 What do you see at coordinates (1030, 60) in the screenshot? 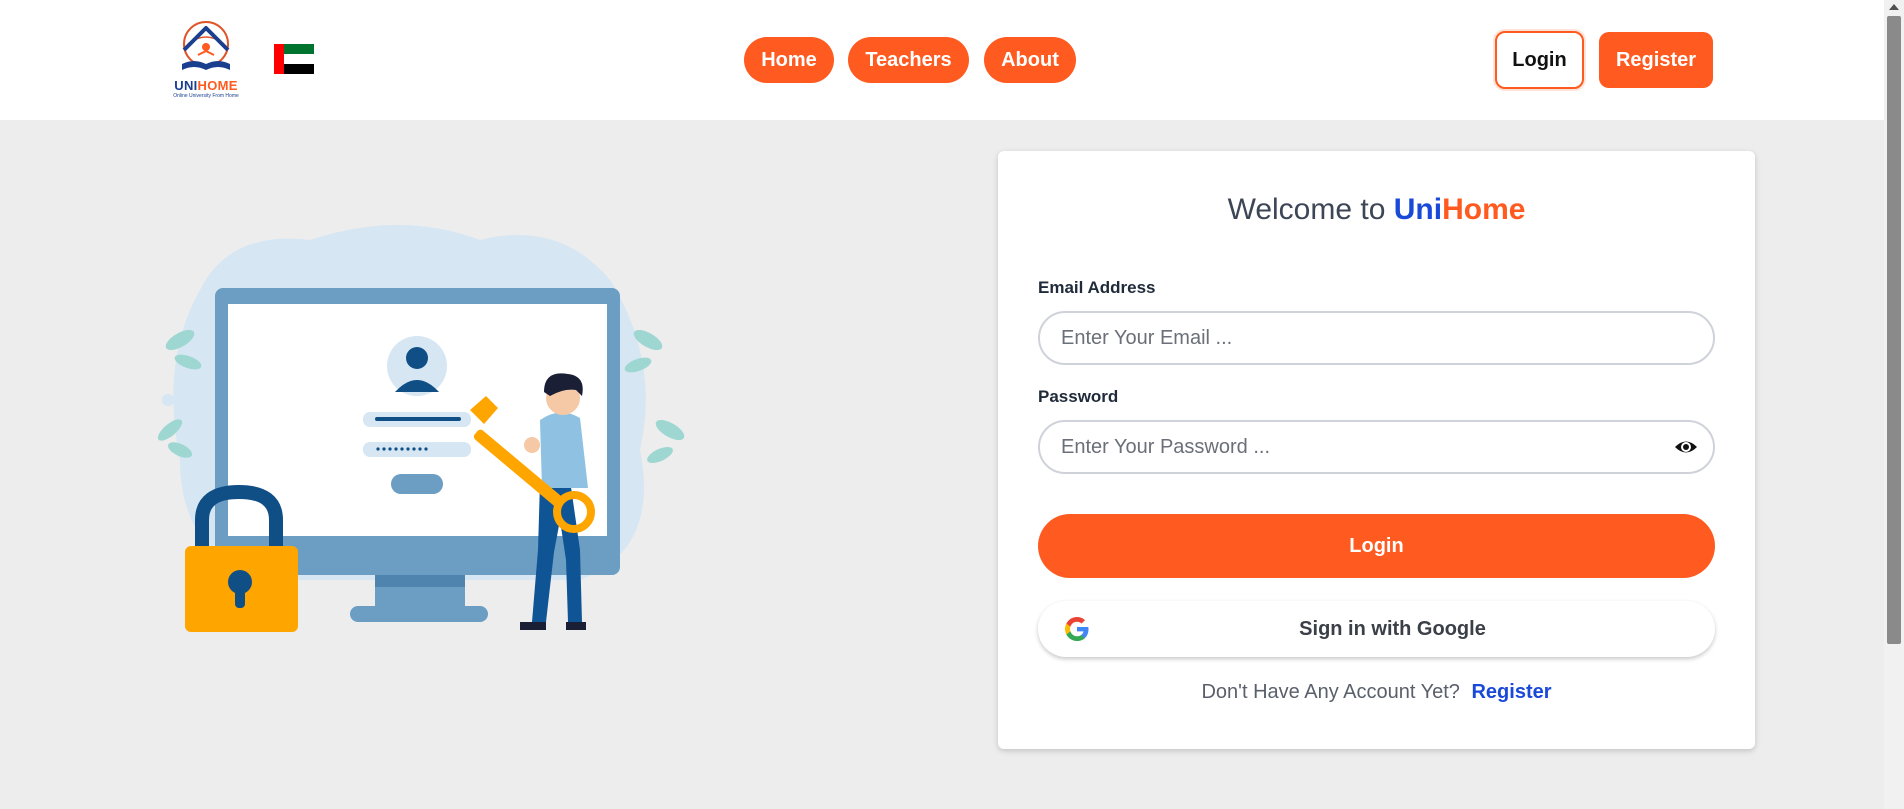
I see `nav-about-button: About` at bounding box center [1030, 60].